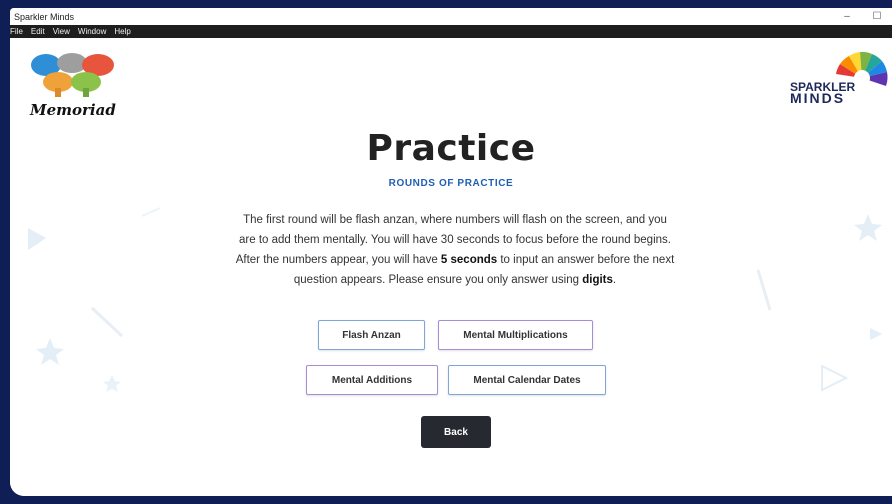 The height and width of the screenshot is (504, 892). Describe the element at coordinates (469, 260) in the screenshot. I see `desc-bold-seconds: 5 seconds` at that location.